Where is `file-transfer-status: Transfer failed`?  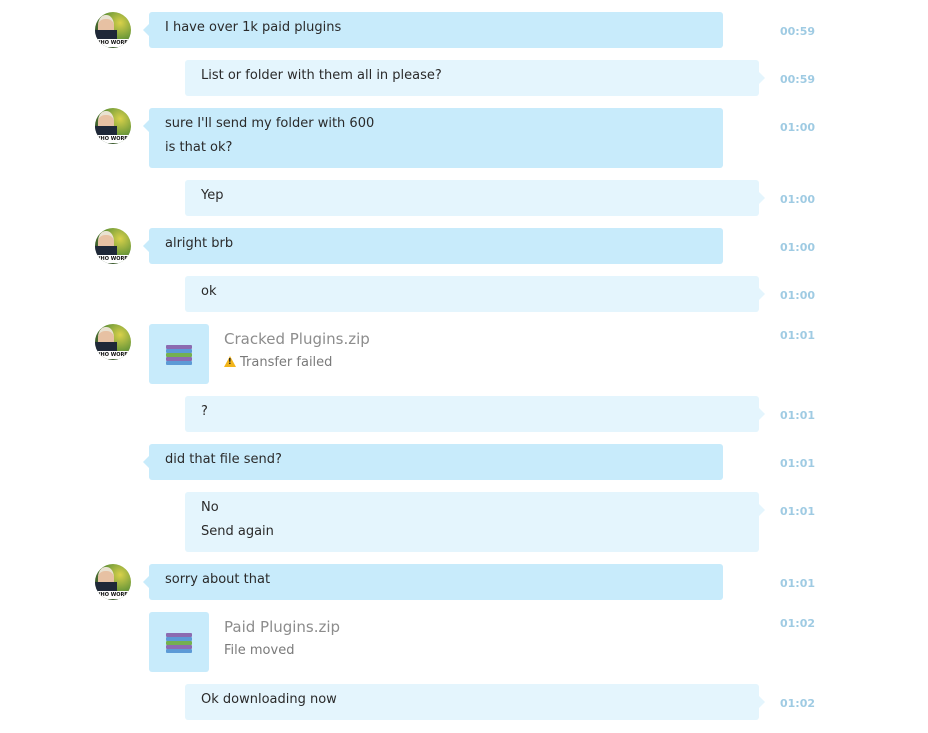 file-transfer-status: Transfer failed is located at coordinates (278, 362).